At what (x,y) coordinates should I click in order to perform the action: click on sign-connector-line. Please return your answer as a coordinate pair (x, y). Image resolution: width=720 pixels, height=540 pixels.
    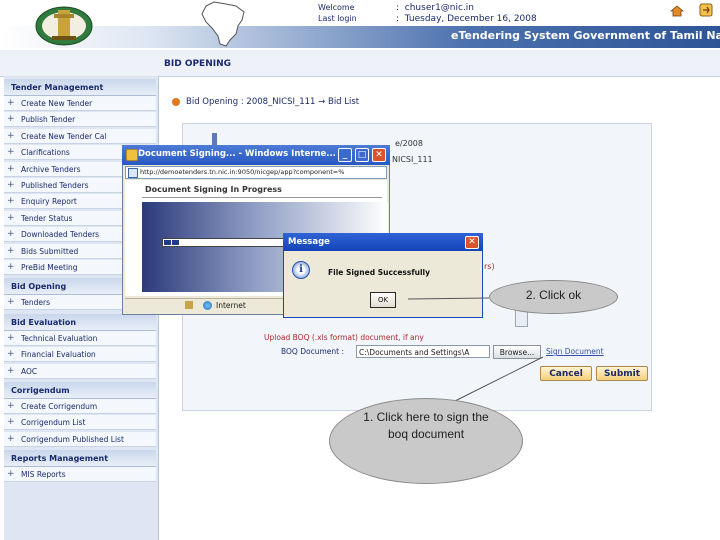
    Looking at the image, I should click on (499, 379).